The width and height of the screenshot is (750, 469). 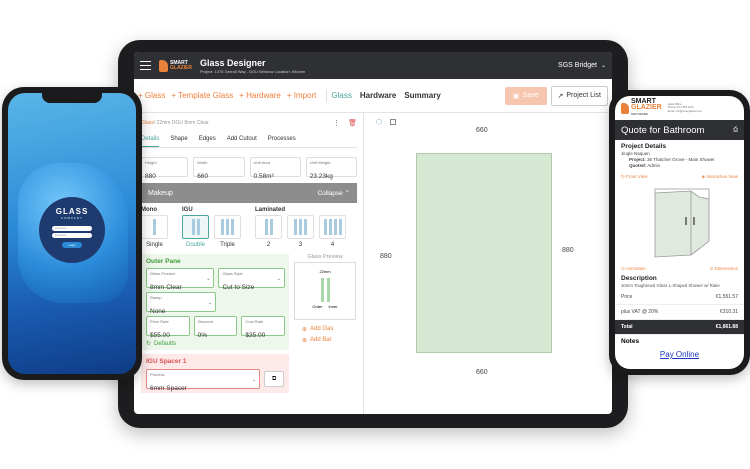 I want to click on breadcrumb: Glass / 22mm DGU 8mm Clear ⋮ 🗑, so click(x=249, y=123).